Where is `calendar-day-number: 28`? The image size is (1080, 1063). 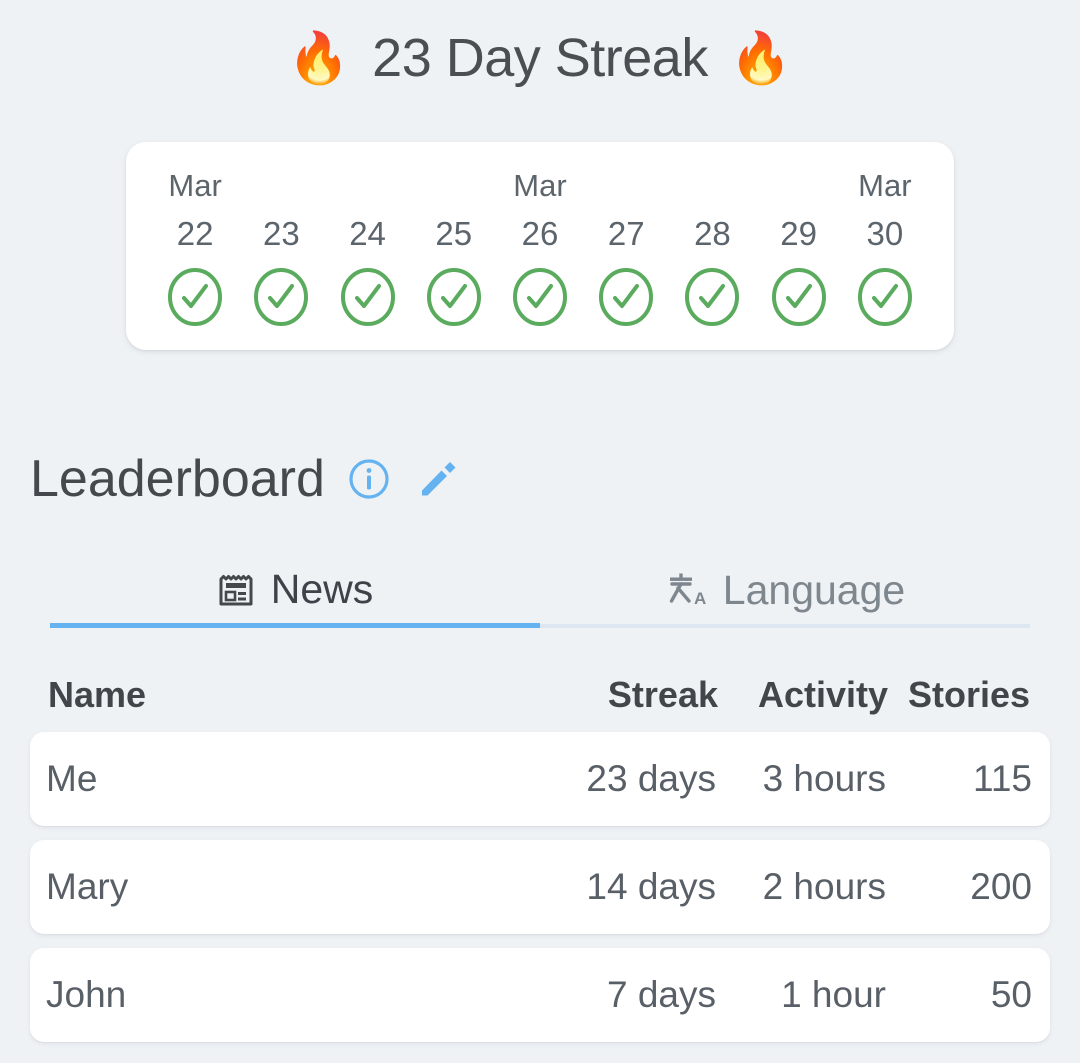
calendar-day-number: 28 is located at coordinates (712, 233).